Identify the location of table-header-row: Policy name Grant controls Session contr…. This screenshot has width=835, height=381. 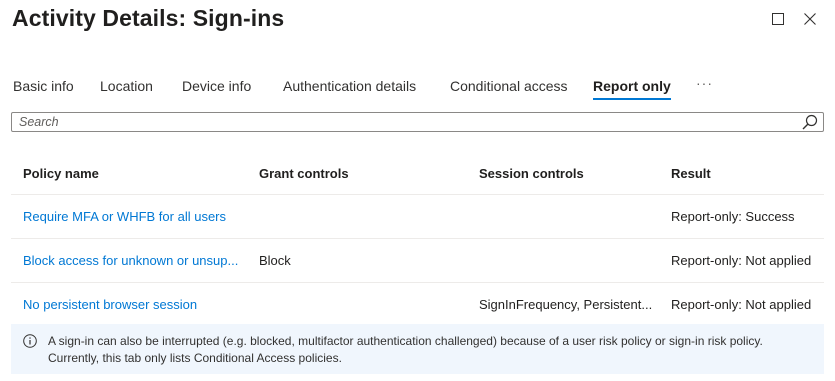
(417, 173).